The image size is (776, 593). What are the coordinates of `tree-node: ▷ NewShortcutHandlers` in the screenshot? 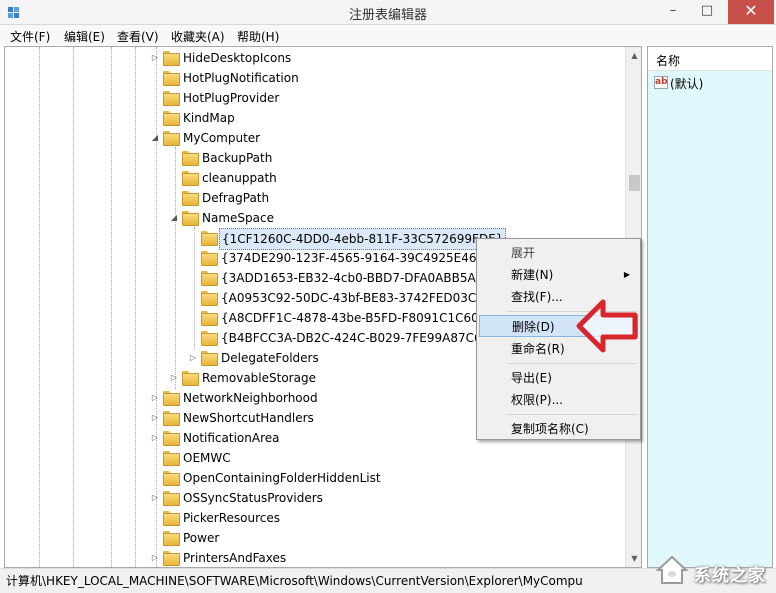 It's located at (312, 418).